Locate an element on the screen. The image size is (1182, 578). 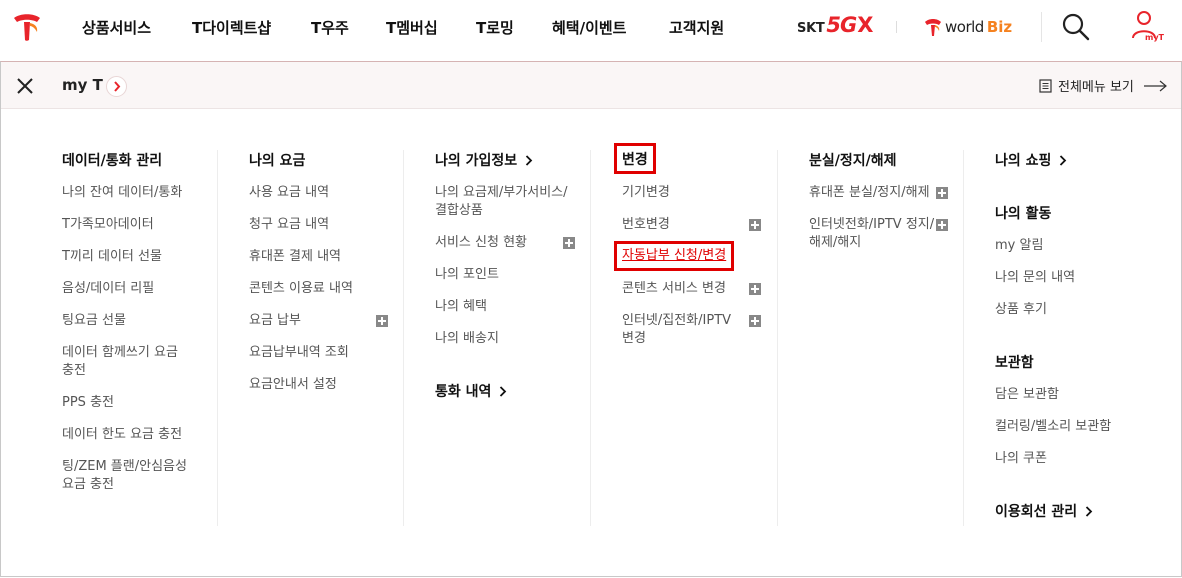
close-icon is located at coordinates (25, 86).